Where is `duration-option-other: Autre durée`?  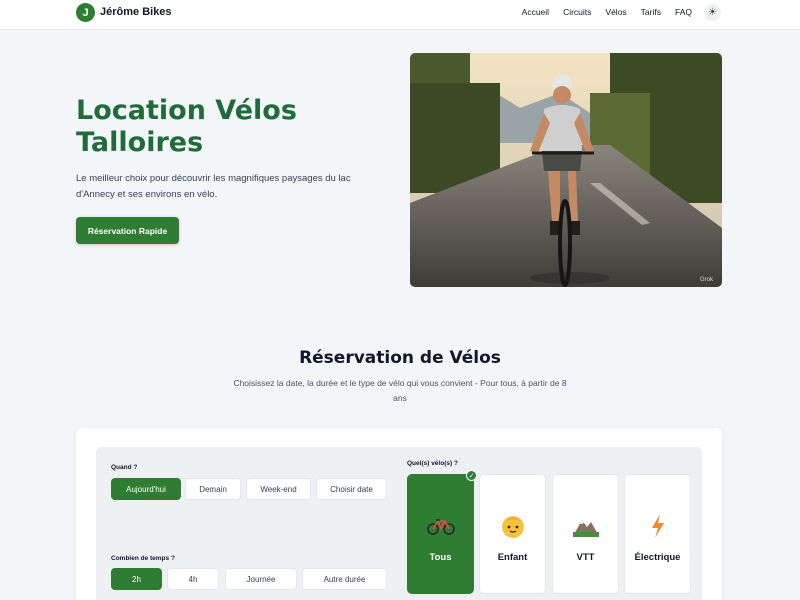
duration-option-other: Autre durée is located at coordinates (344, 579).